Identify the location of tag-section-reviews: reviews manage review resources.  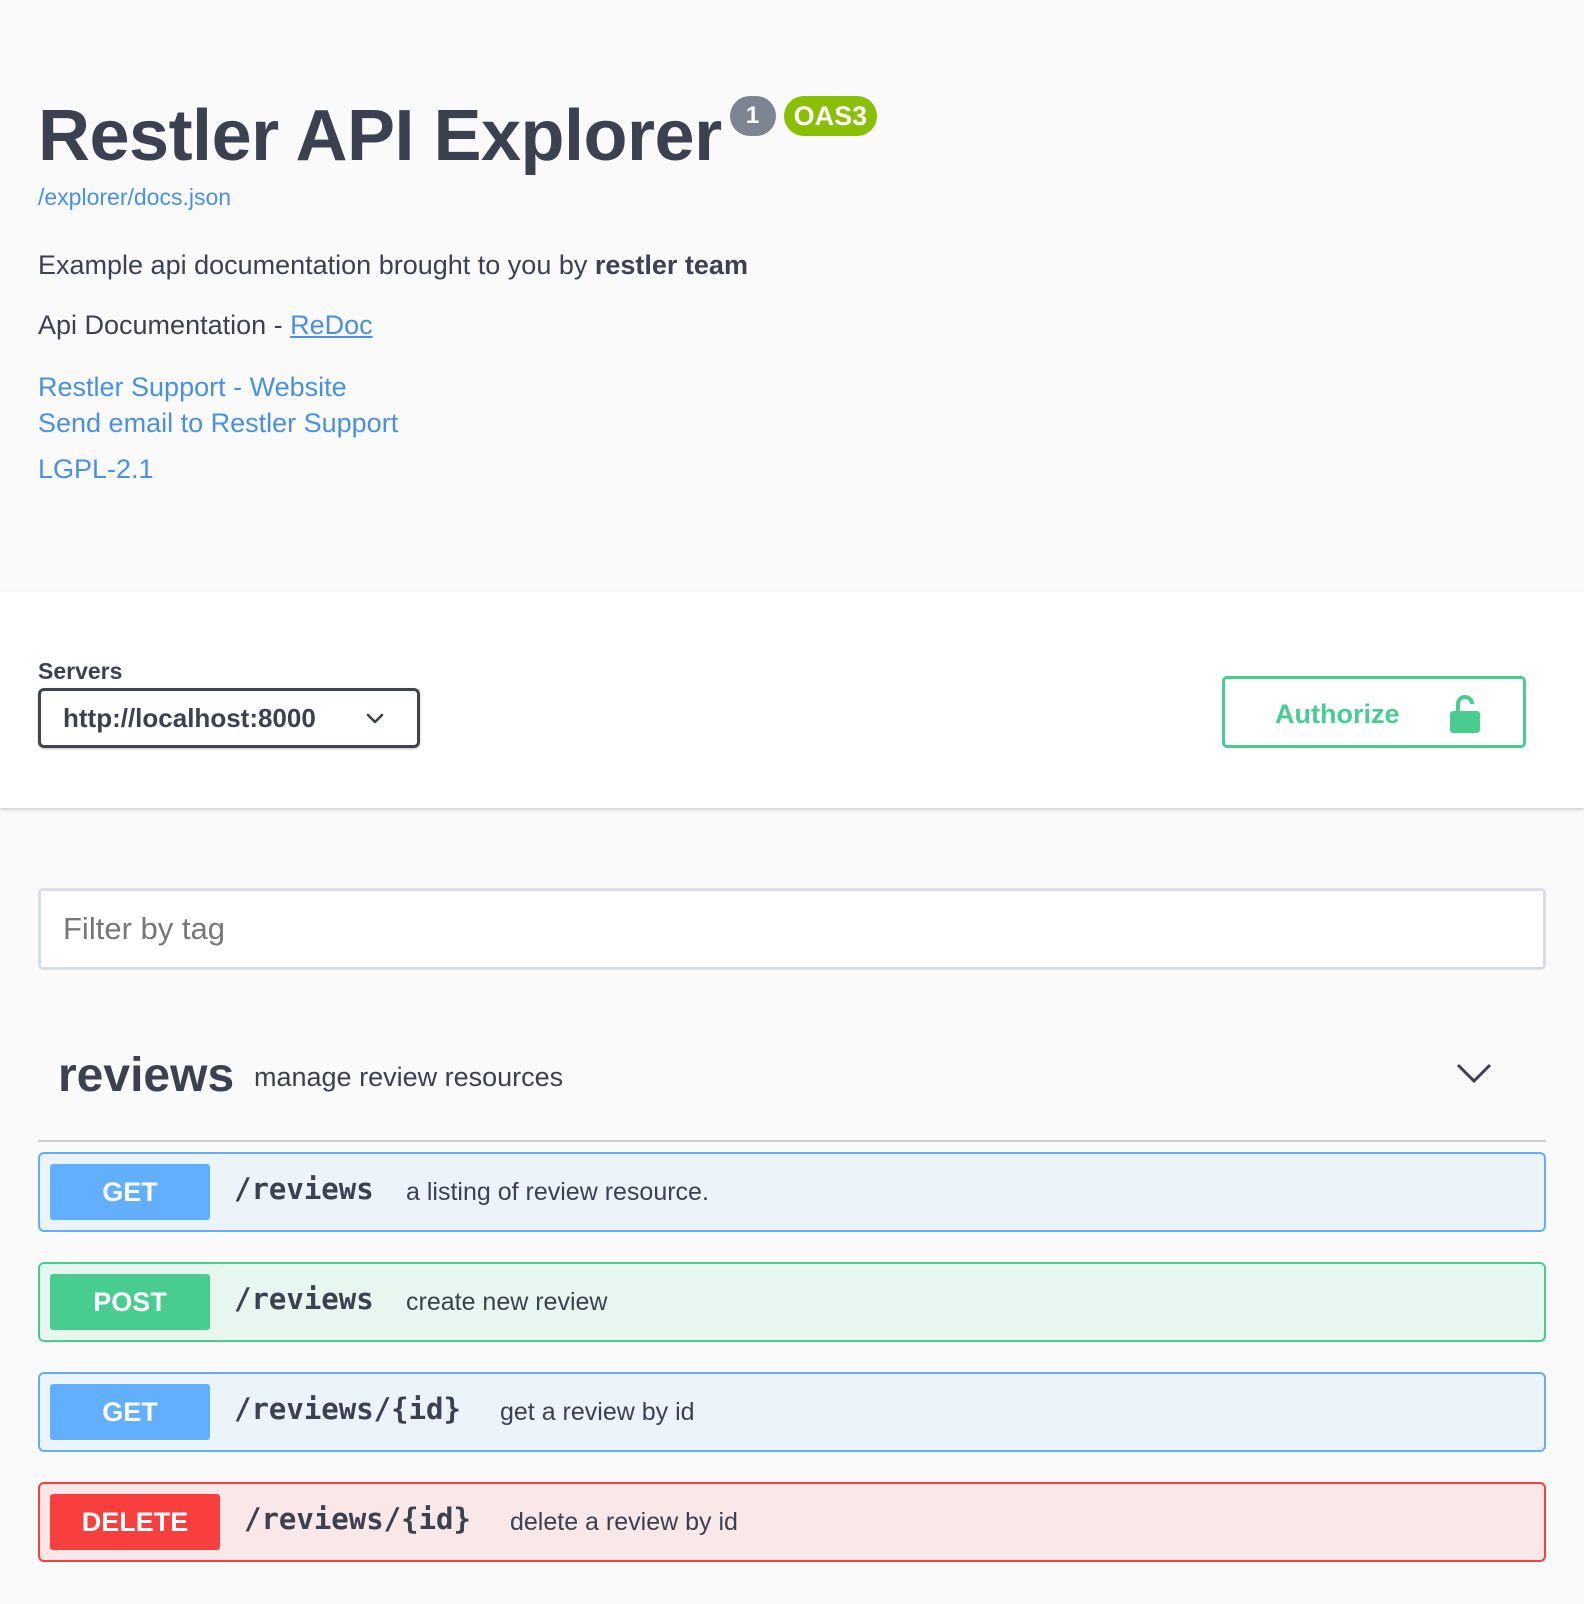
(792, 1091).